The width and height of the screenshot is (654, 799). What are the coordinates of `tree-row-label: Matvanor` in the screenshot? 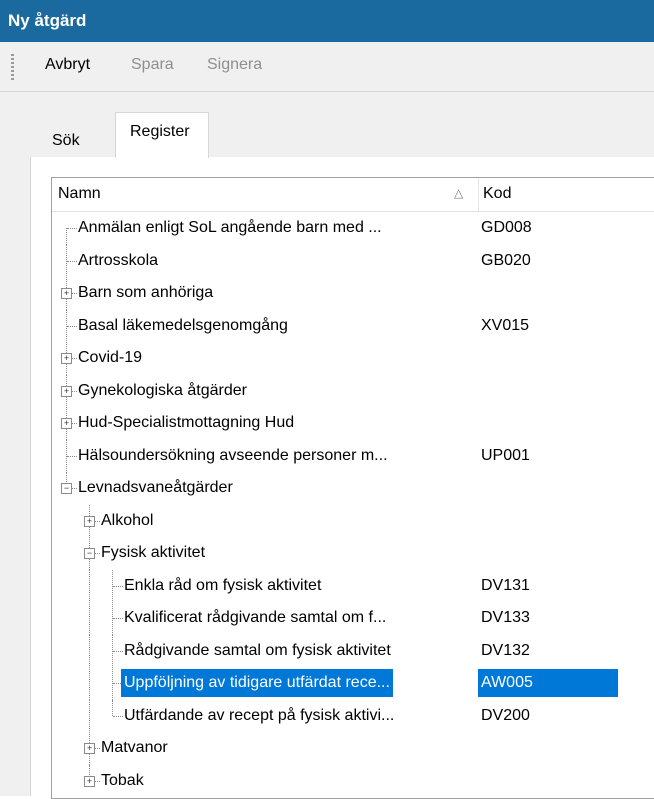 It's located at (134, 747).